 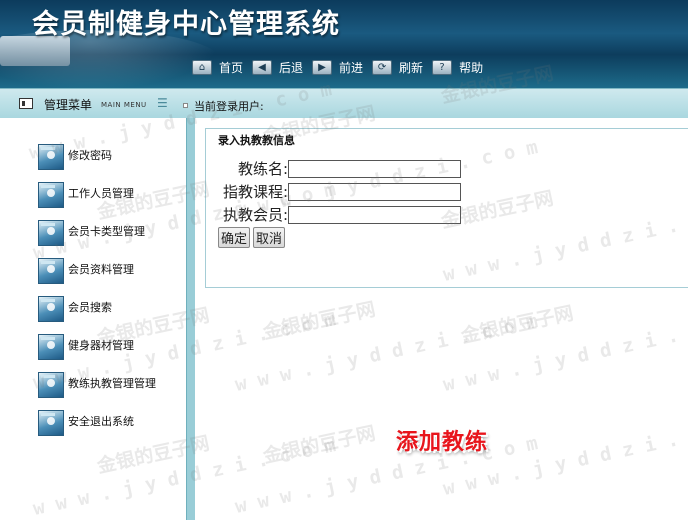 What do you see at coordinates (112, 383) in the screenshot?
I see `sidebar-item-label: 教练执教管理管理` at bounding box center [112, 383].